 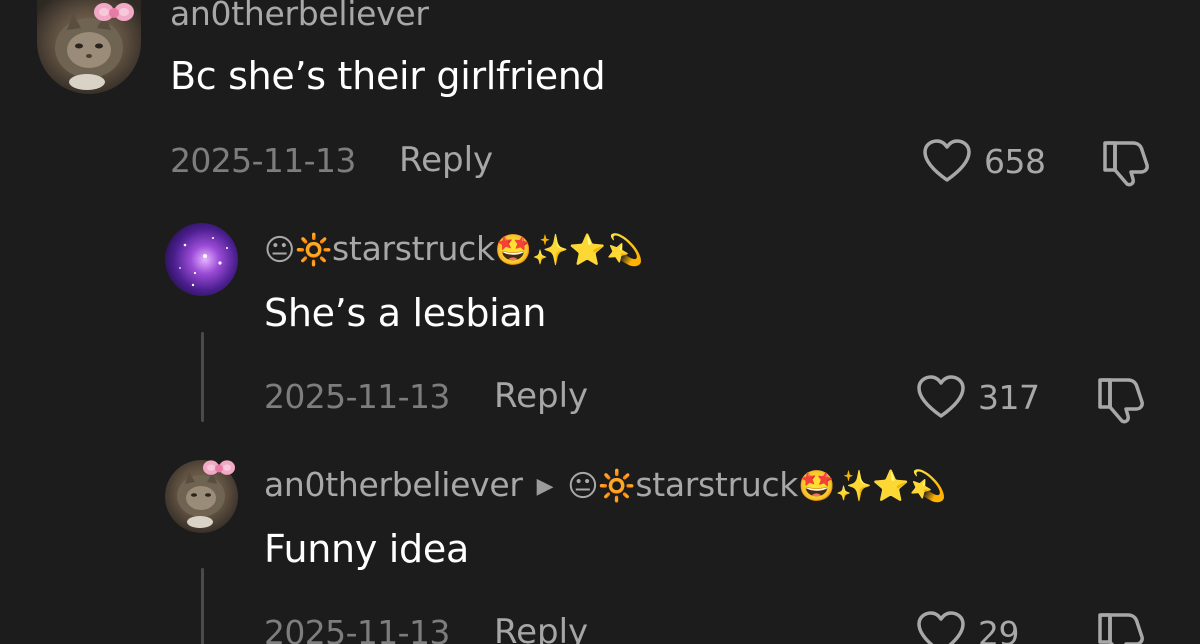 I want to click on comment-text: Funny idea, so click(x=366, y=549).